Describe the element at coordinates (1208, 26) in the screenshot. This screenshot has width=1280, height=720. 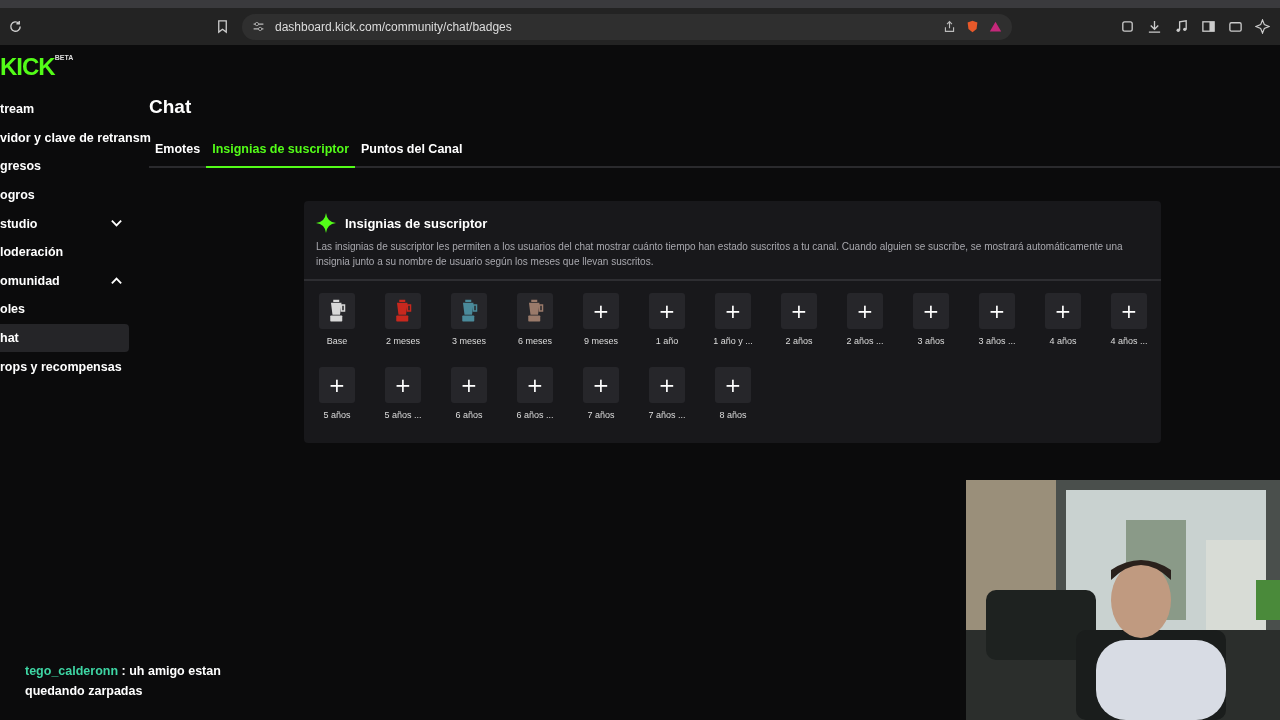
I see `sidebar-icon` at that location.